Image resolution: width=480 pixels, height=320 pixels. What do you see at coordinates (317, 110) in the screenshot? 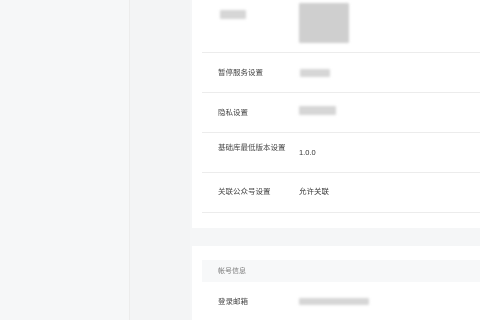
I see `privacy-value-redacted` at bounding box center [317, 110].